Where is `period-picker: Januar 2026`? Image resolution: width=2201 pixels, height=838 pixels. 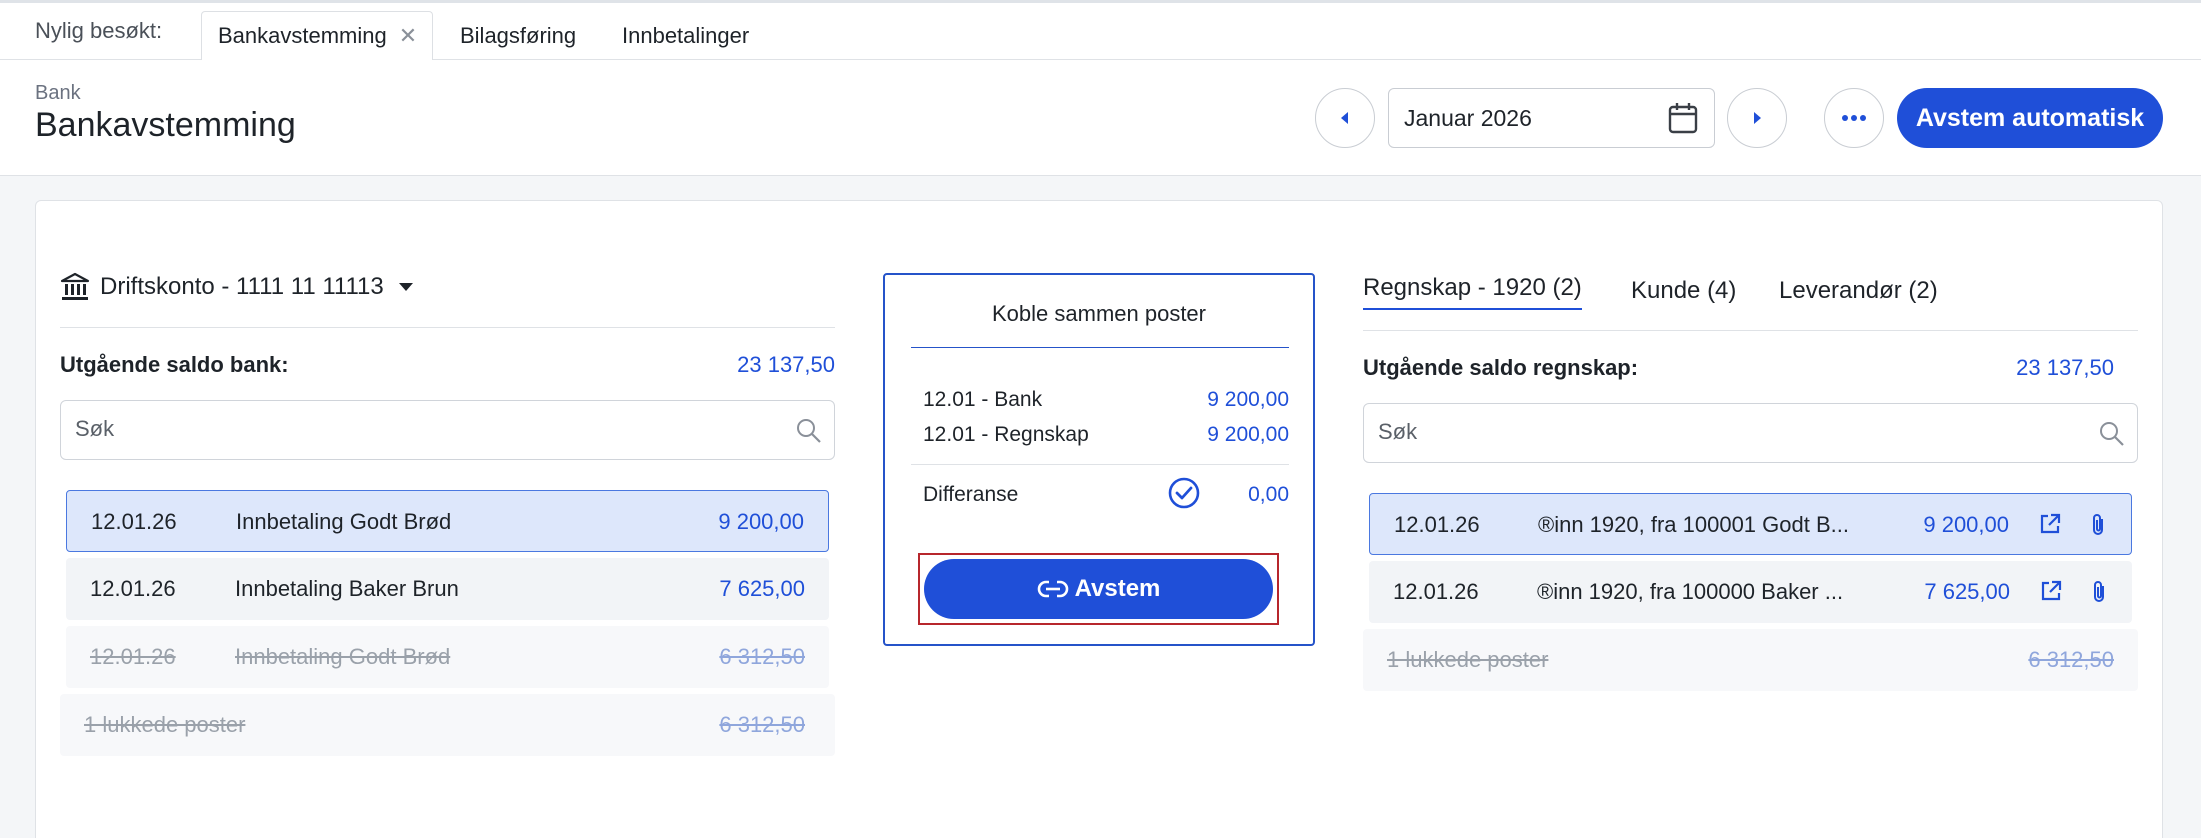 period-picker: Januar 2026 is located at coordinates (1551, 118).